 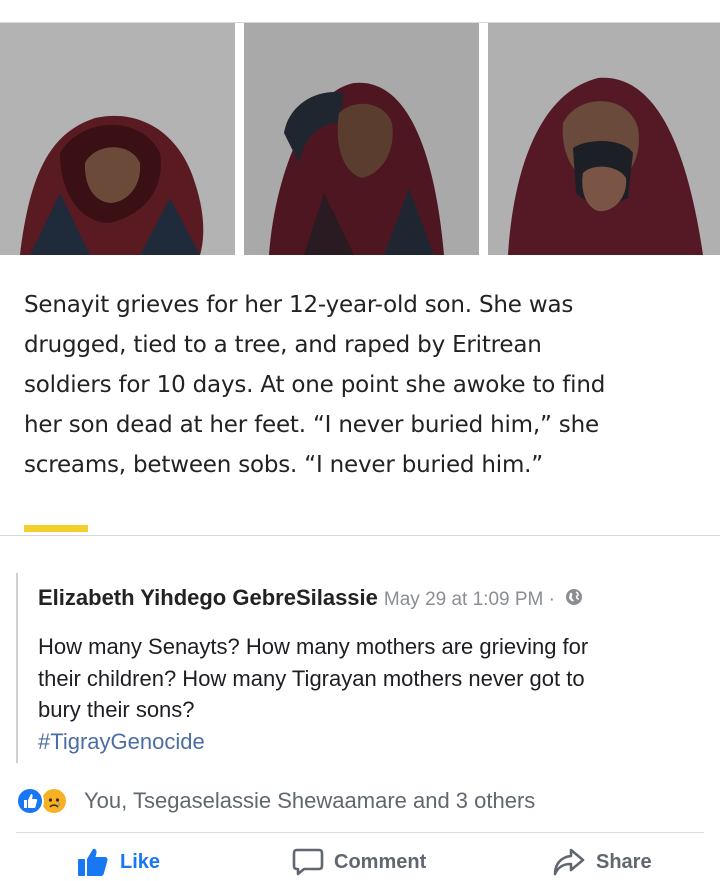 I want to click on comment-author: Elizabeth Yihdego GebreSilassie, so click(x=208, y=597).